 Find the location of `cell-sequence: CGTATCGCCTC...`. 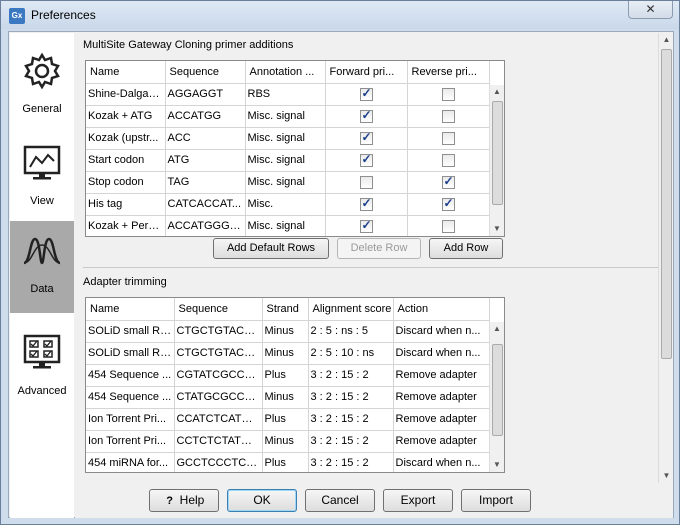

cell-sequence: CGTATCGCCTC... is located at coordinates (218, 375).